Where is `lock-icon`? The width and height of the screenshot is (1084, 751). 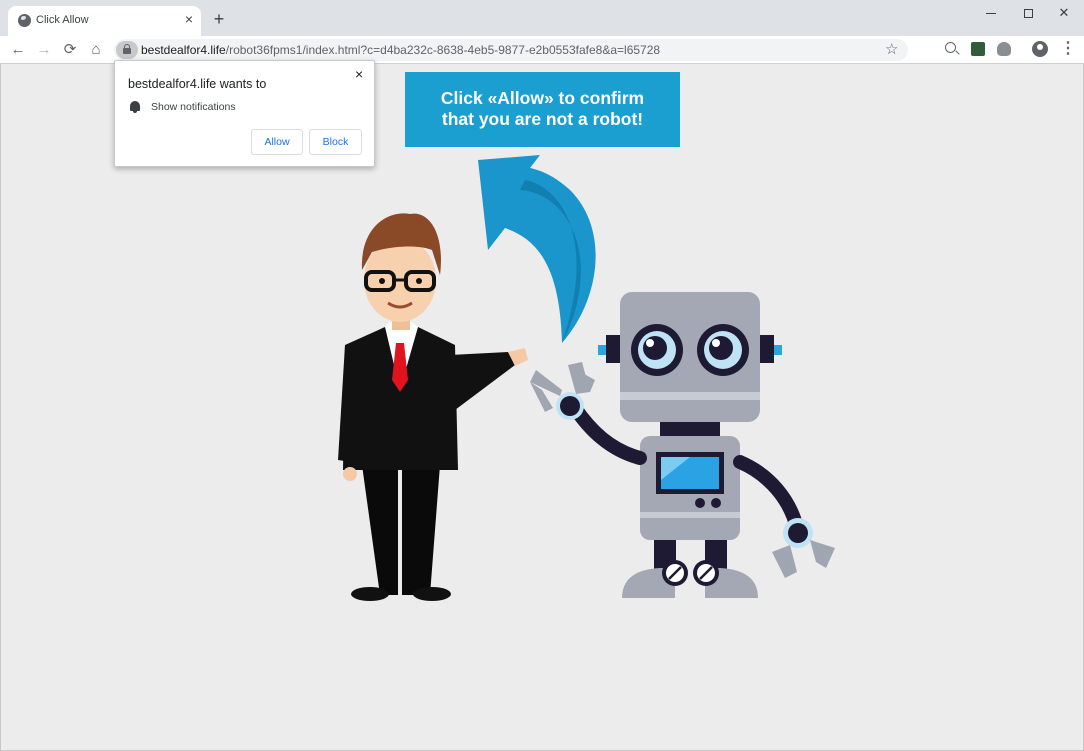 lock-icon is located at coordinates (127, 49).